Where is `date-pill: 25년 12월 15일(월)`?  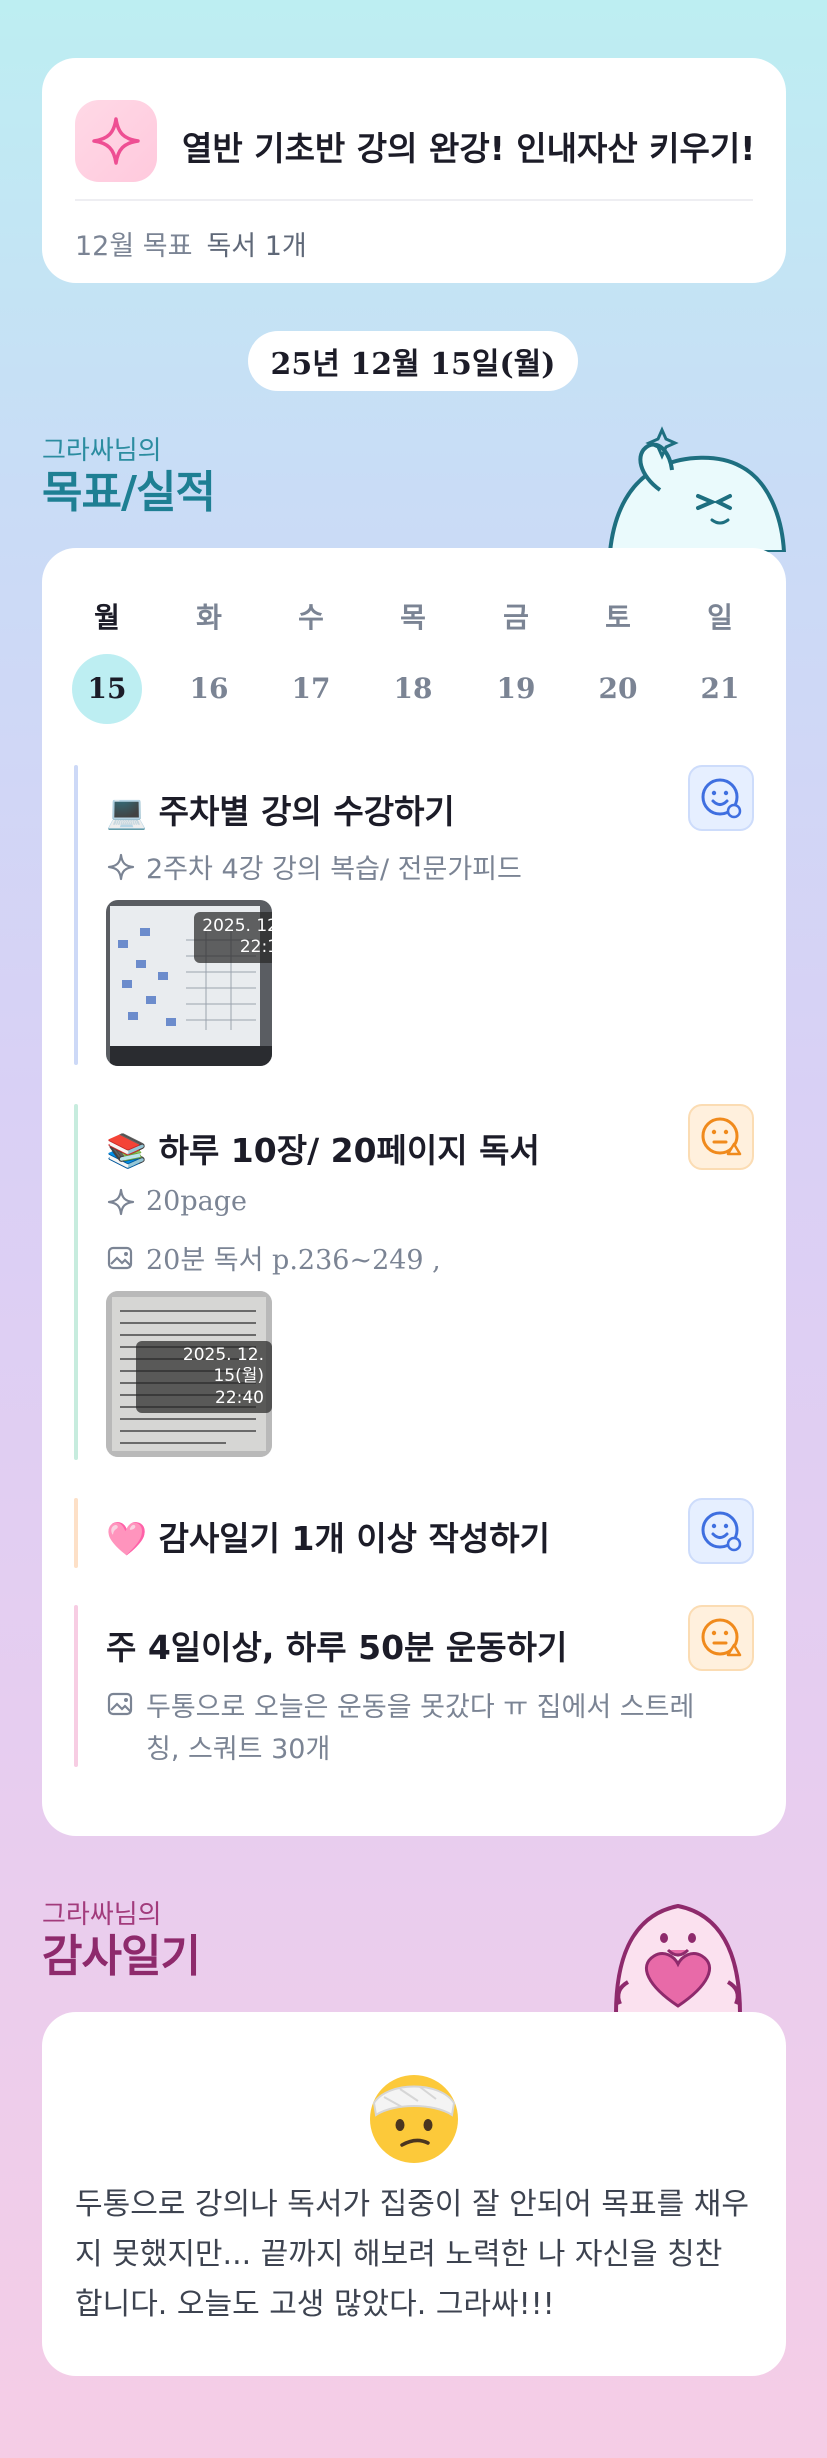
date-pill: 25년 12월 15일(월) is located at coordinates (413, 361).